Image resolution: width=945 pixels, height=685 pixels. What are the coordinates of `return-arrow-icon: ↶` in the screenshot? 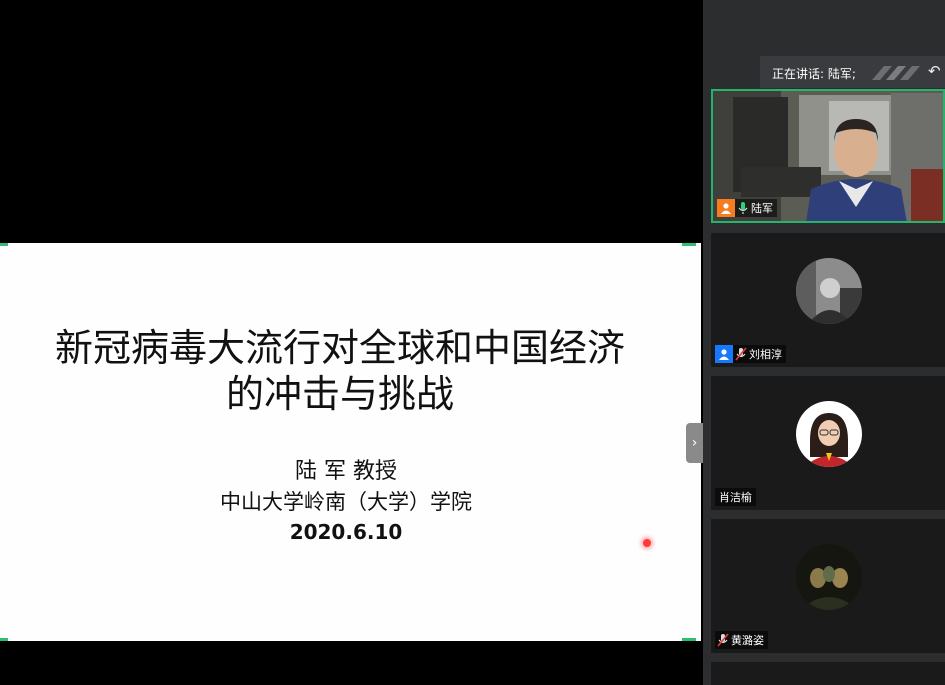 It's located at (936, 71).